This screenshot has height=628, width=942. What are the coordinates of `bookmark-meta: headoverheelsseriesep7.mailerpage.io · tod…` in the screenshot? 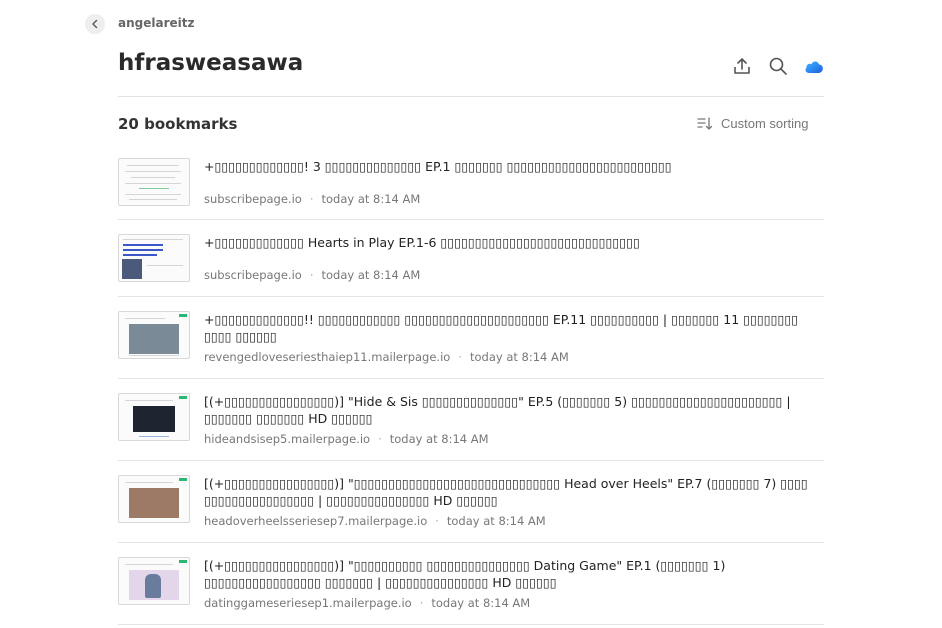 It's located at (375, 521).